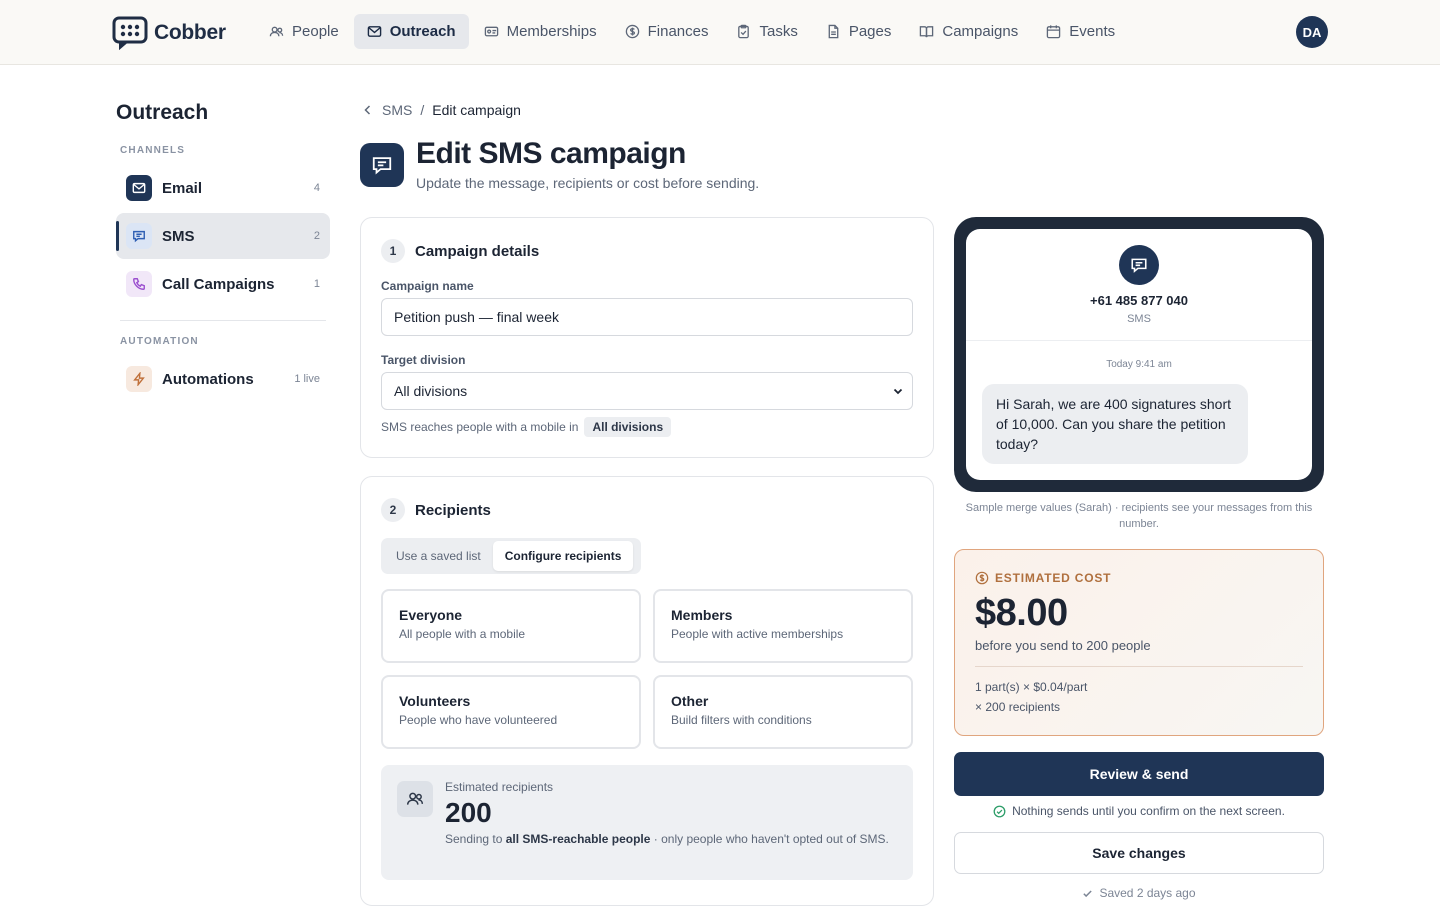 This screenshot has width=1440, height=906. What do you see at coordinates (182, 188) in the screenshot?
I see `sidebar-item-label: Email` at bounding box center [182, 188].